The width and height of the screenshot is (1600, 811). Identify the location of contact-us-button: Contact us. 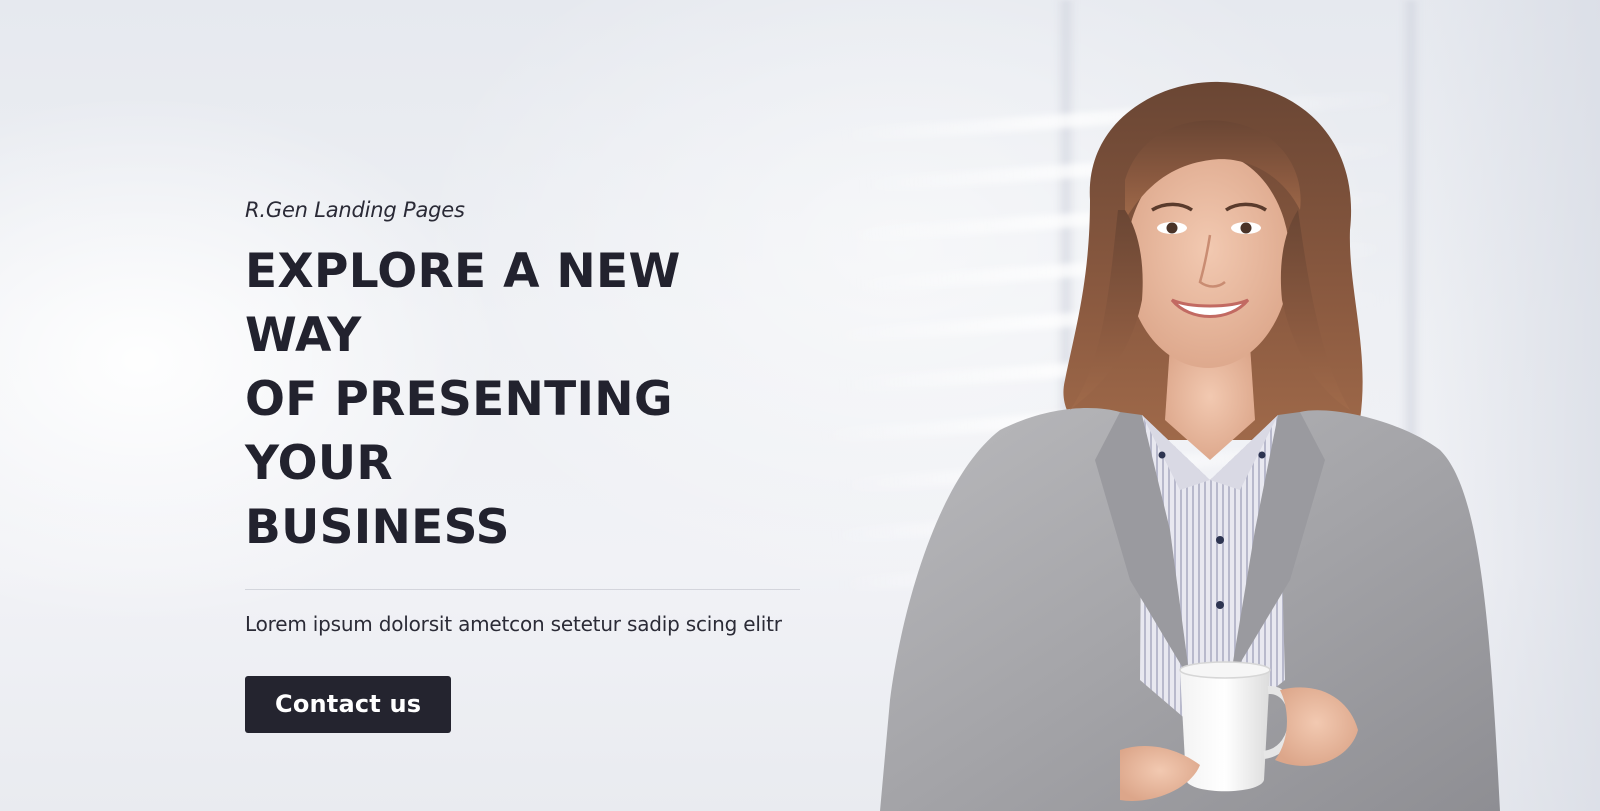
(348, 704).